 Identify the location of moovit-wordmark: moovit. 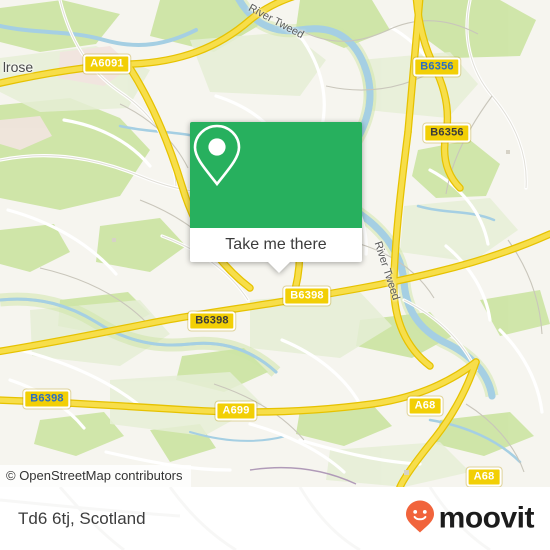
(486, 518).